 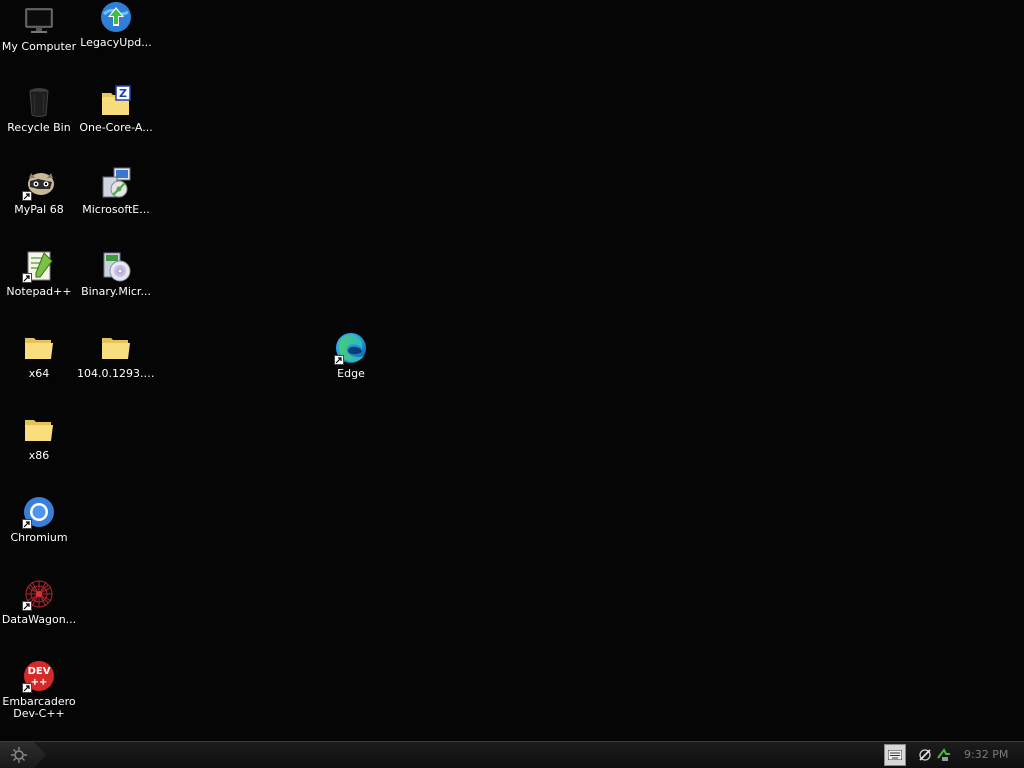 What do you see at coordinates (351, 374) in the screenshot?
I see `desktop-icon-label: Edge` at bounding box center [351, 374].